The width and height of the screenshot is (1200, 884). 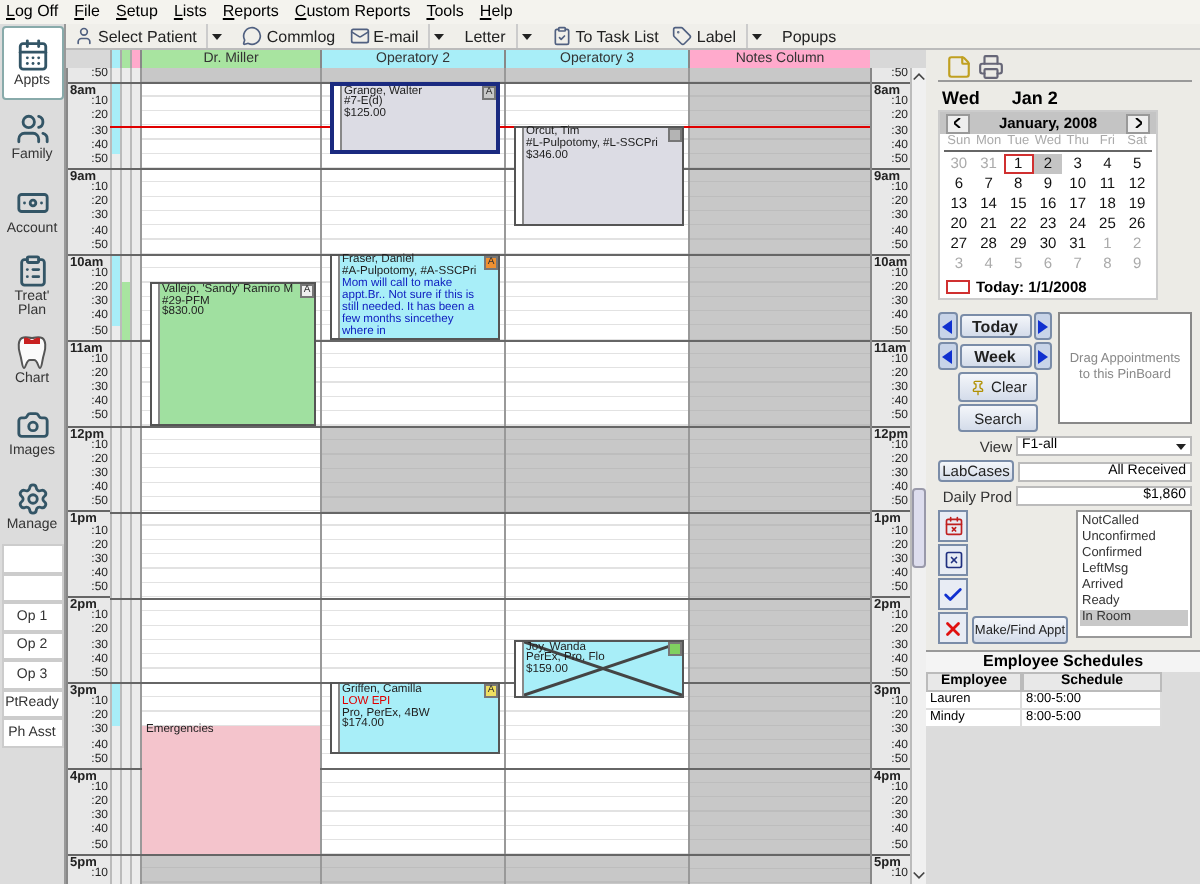 What do you see at coordinates (84, 36) in the screenshot?
I see `person-icon` at bounding box center [84, 36].